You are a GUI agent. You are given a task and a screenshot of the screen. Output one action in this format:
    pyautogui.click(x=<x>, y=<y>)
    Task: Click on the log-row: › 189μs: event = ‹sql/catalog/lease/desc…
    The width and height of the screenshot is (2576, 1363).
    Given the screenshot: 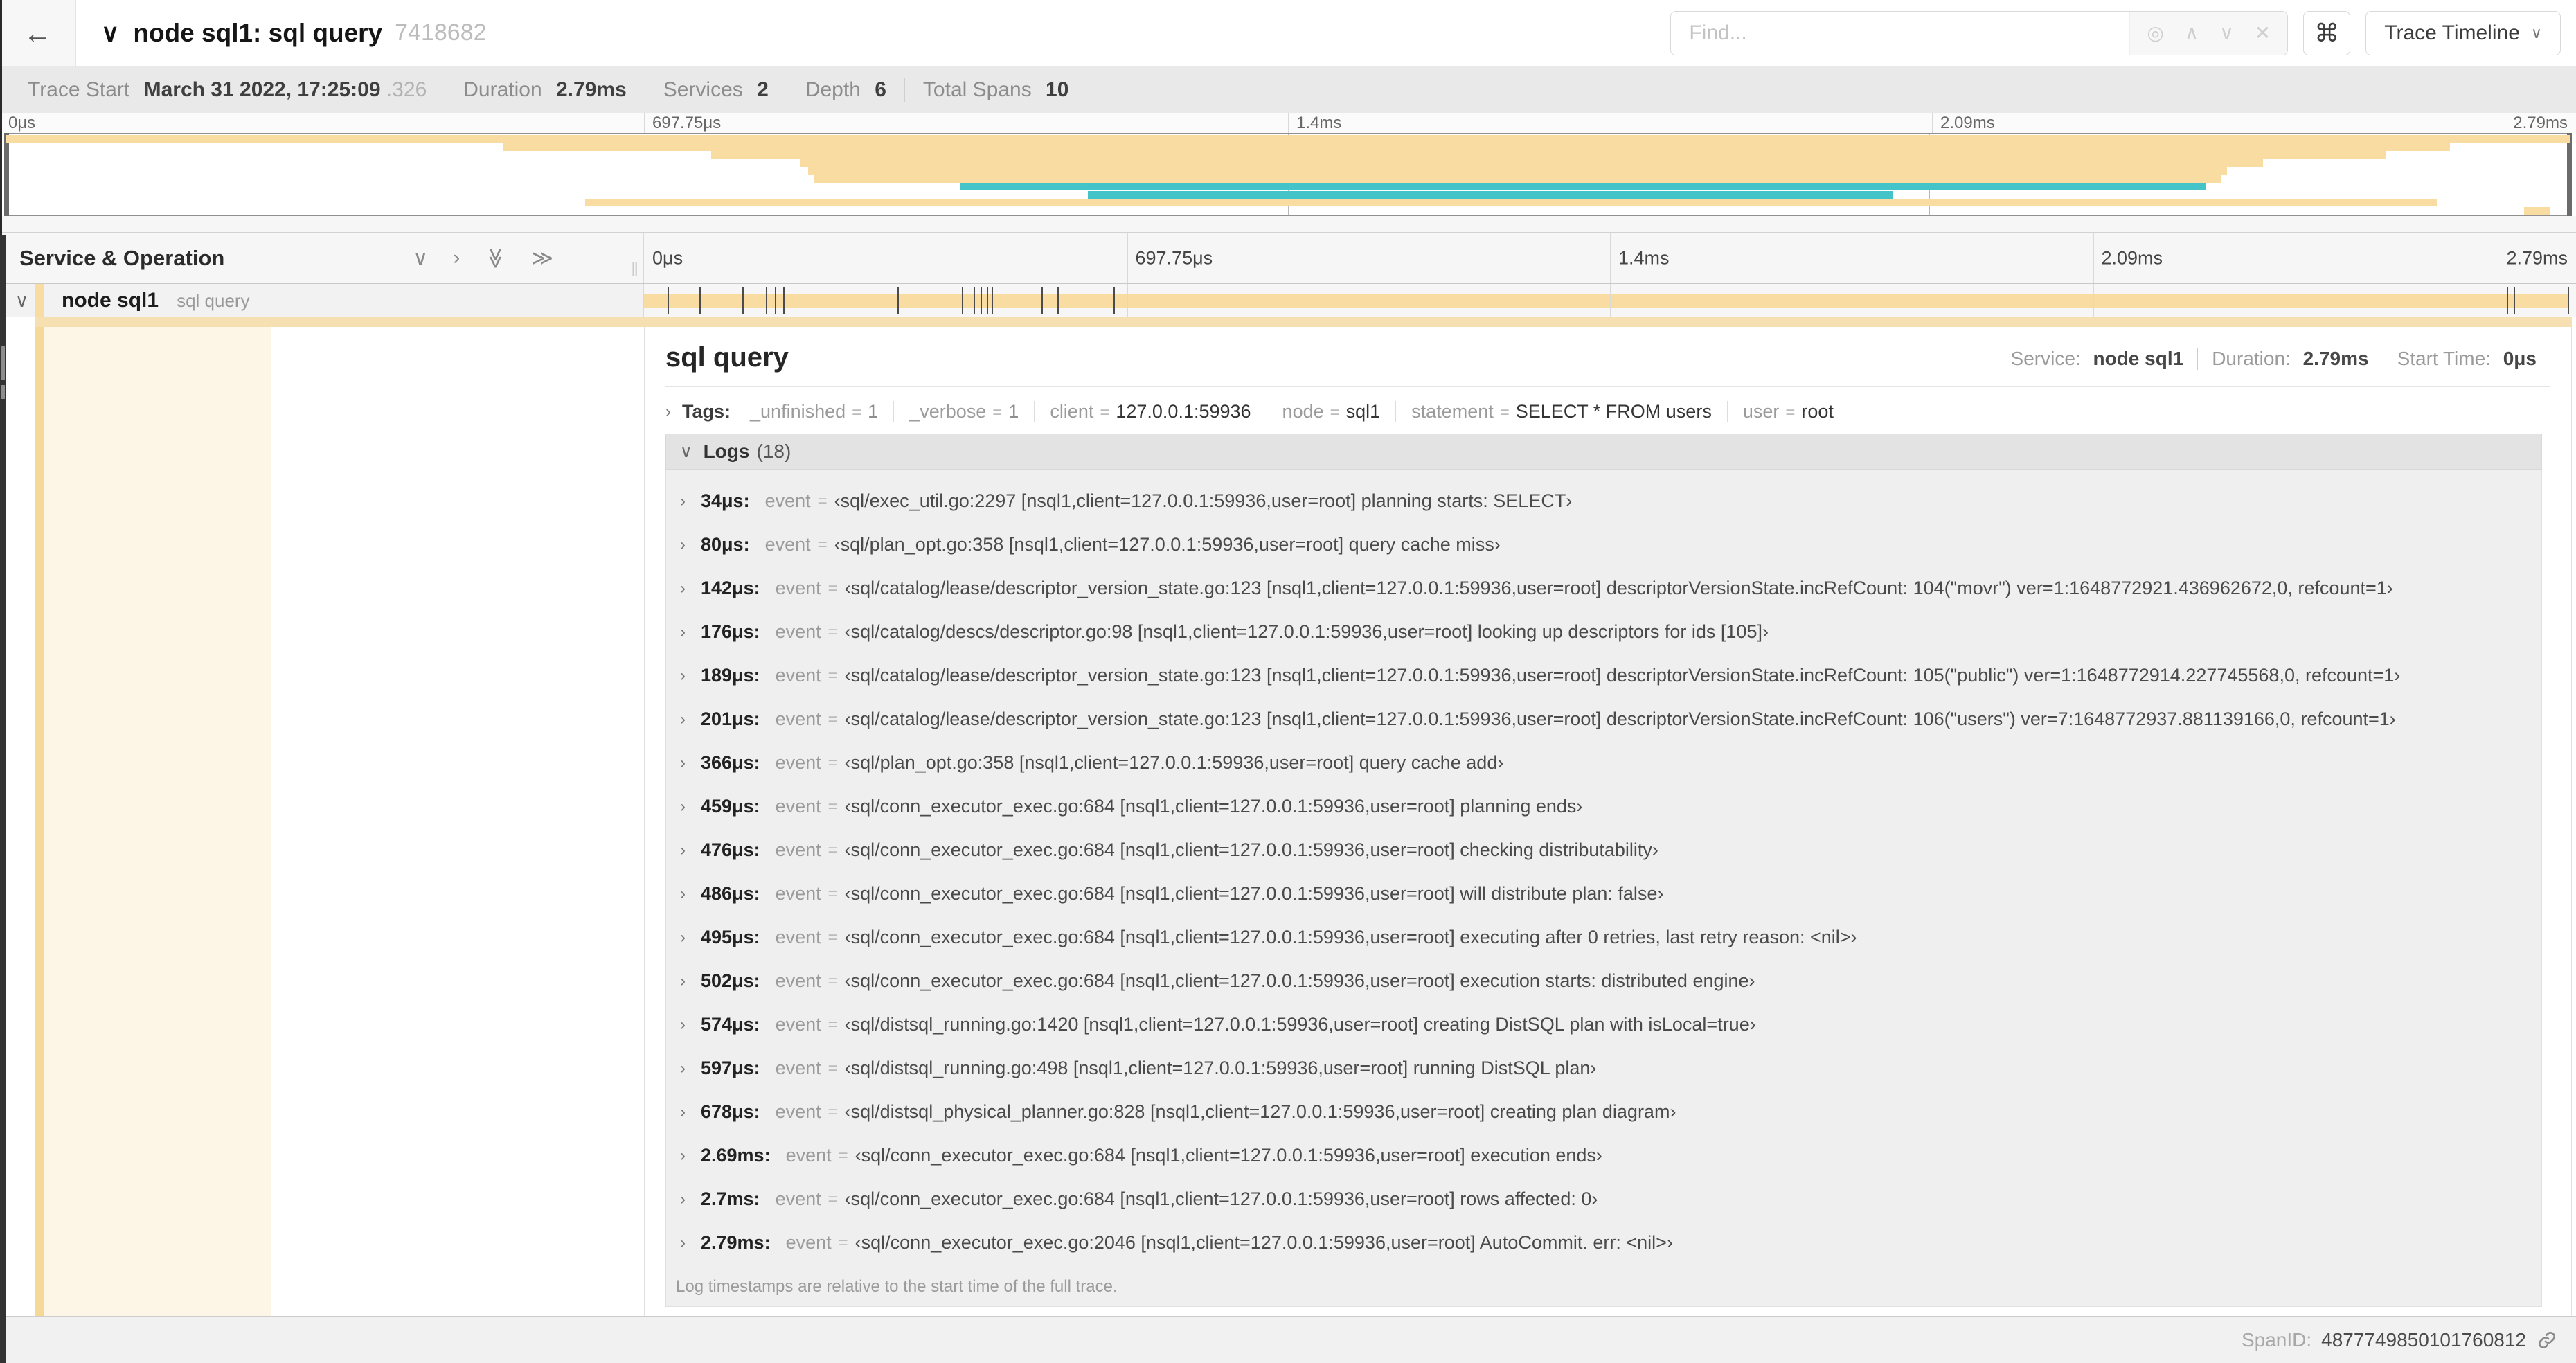 What is the action you would take?
    pyautogui.click(x=1603, y=675)
    